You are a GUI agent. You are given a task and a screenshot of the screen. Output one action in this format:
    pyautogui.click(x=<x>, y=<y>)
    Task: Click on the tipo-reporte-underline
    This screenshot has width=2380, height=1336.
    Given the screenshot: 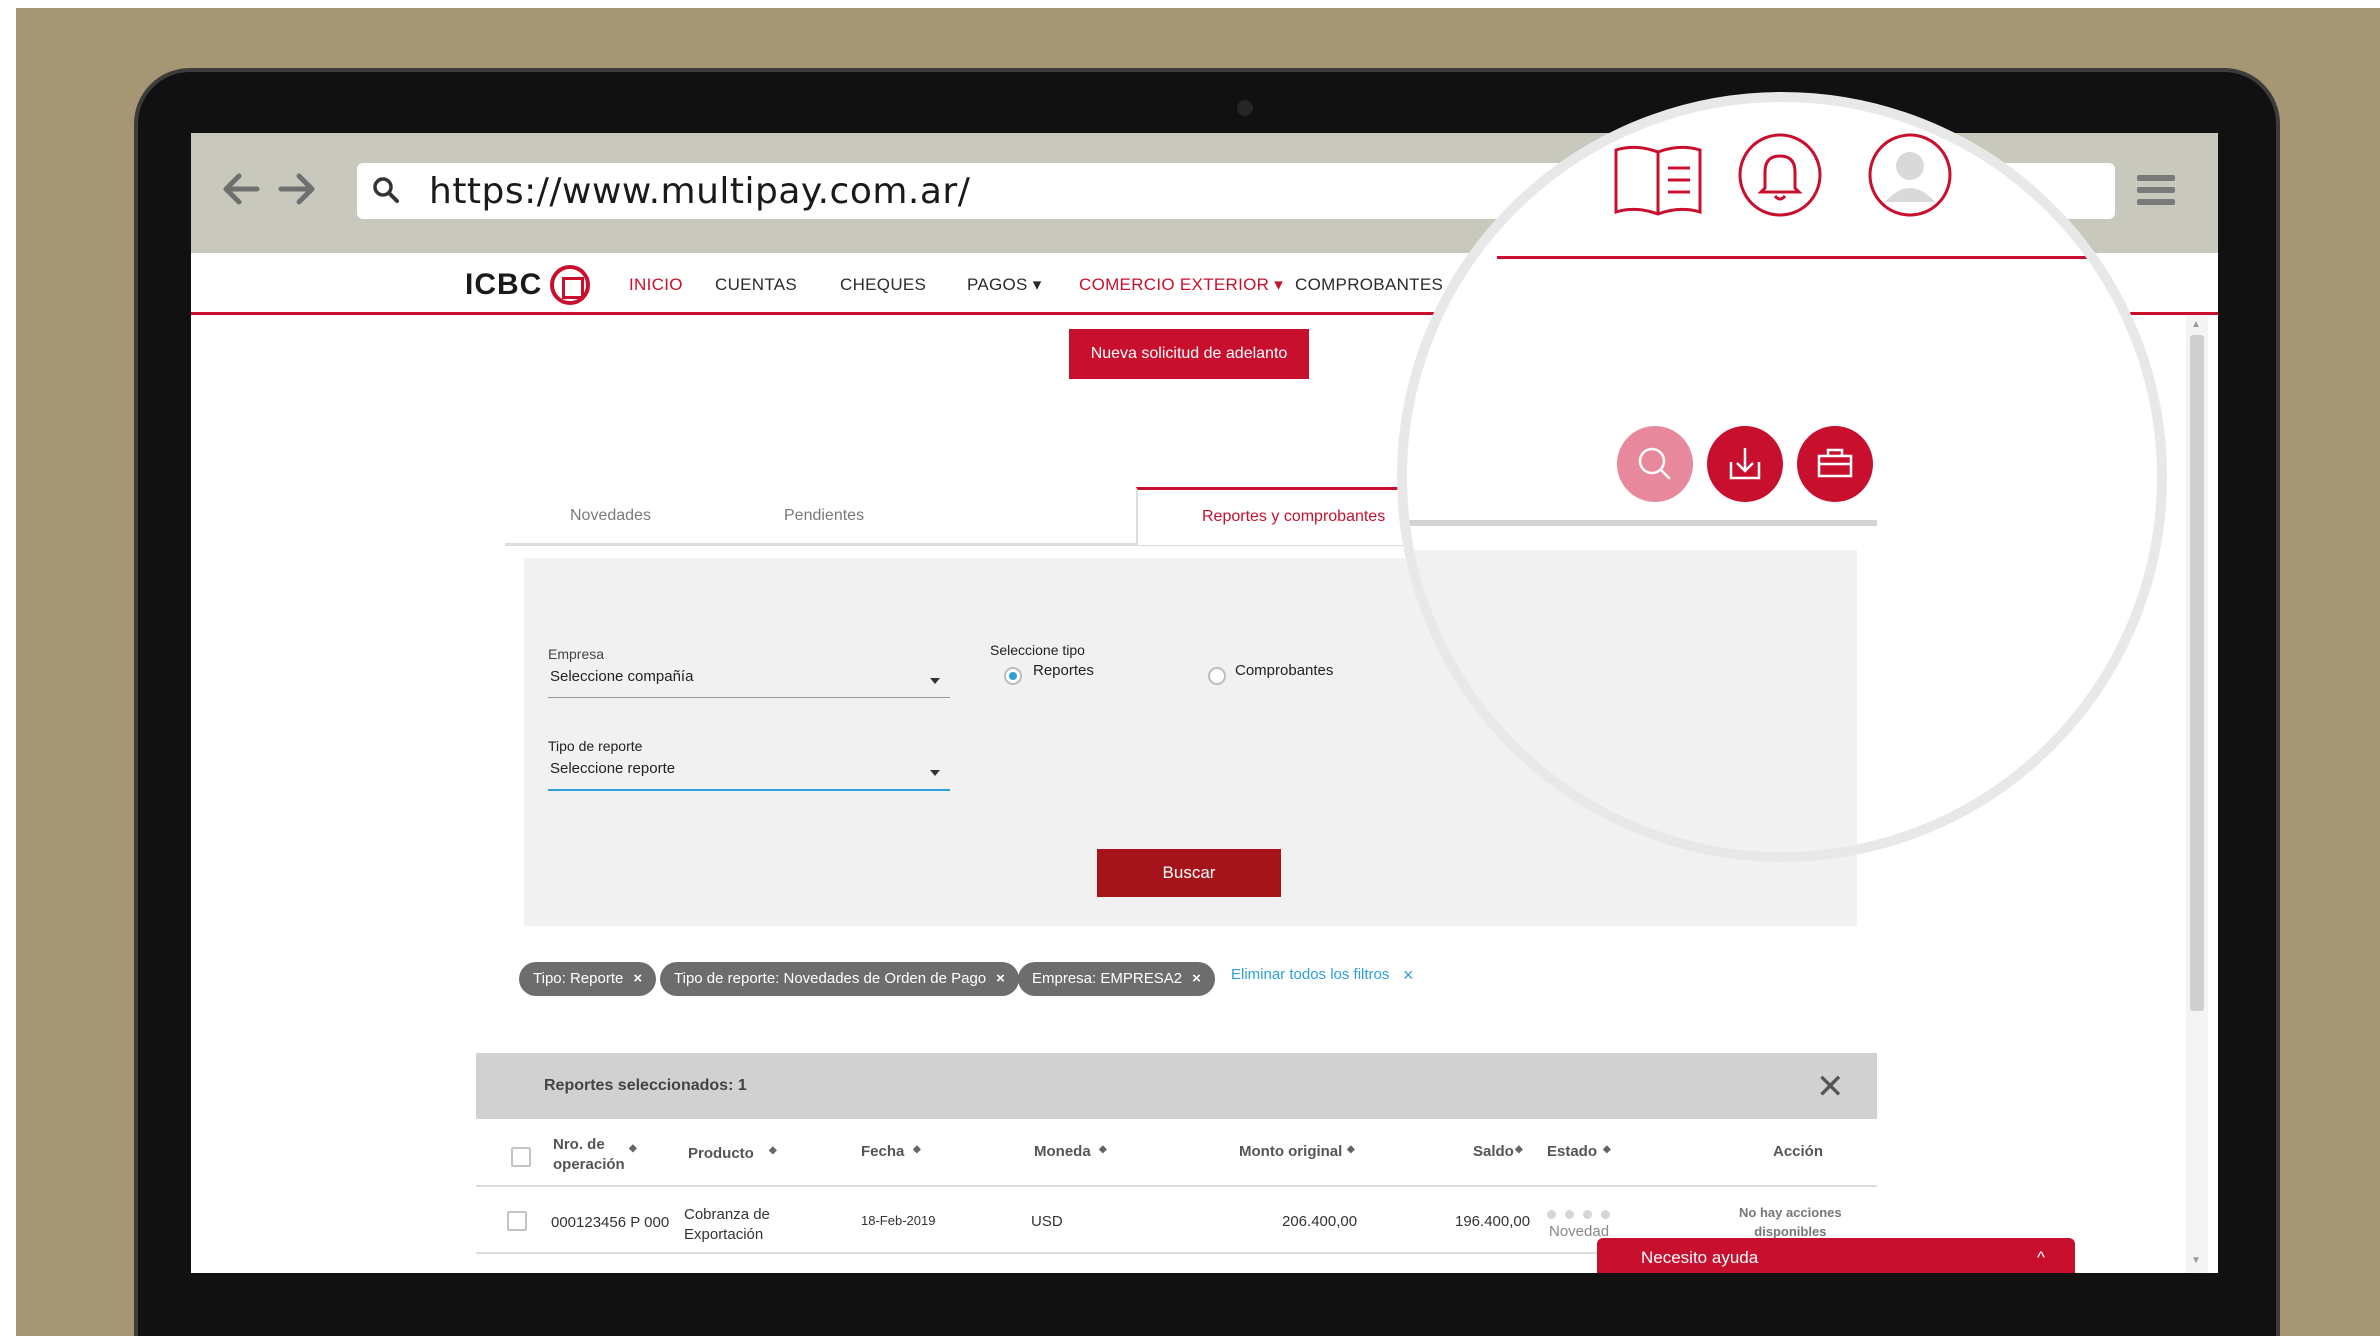 What is the action you would take?
    pyautogui.click(x=749, y=790)
    